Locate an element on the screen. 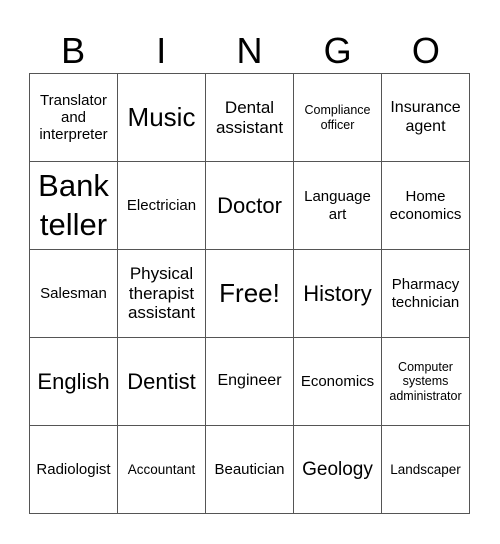 The width and height of the screenshot is (500, 544). bingo-cell: Geology is located at coordinates (338, 470).